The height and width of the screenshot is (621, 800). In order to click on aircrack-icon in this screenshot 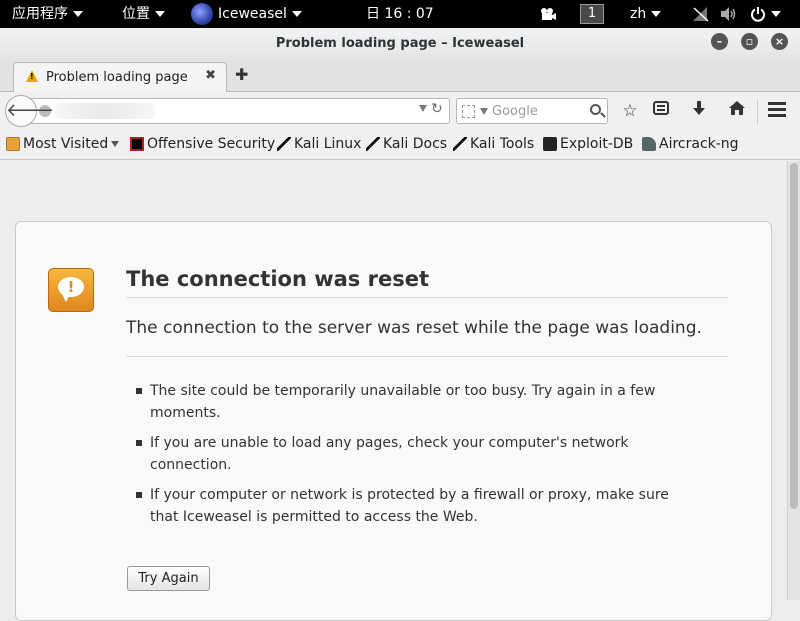, I will do `click(649, 144)`.